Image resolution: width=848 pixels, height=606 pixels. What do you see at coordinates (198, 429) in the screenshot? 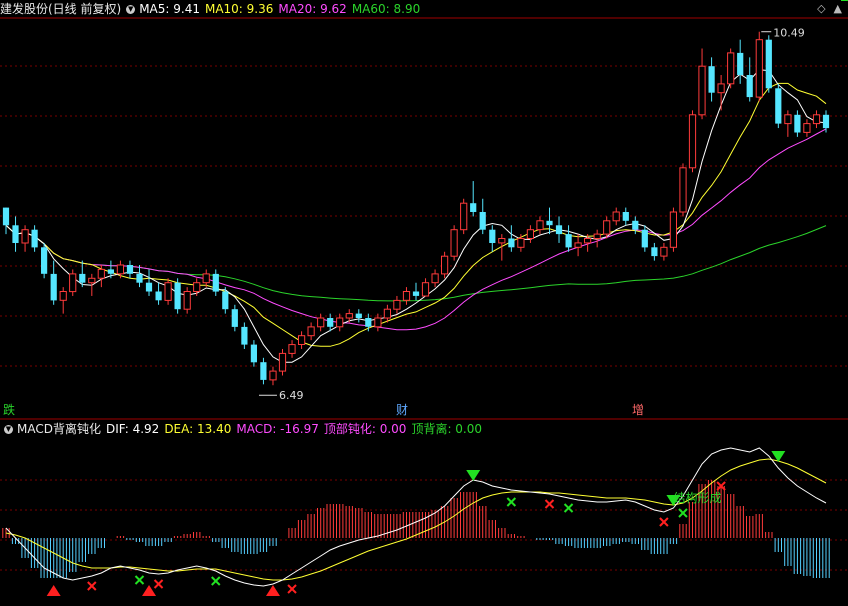
I see `dea-value: DEA: 13.40` at bounding box center [198, 429].